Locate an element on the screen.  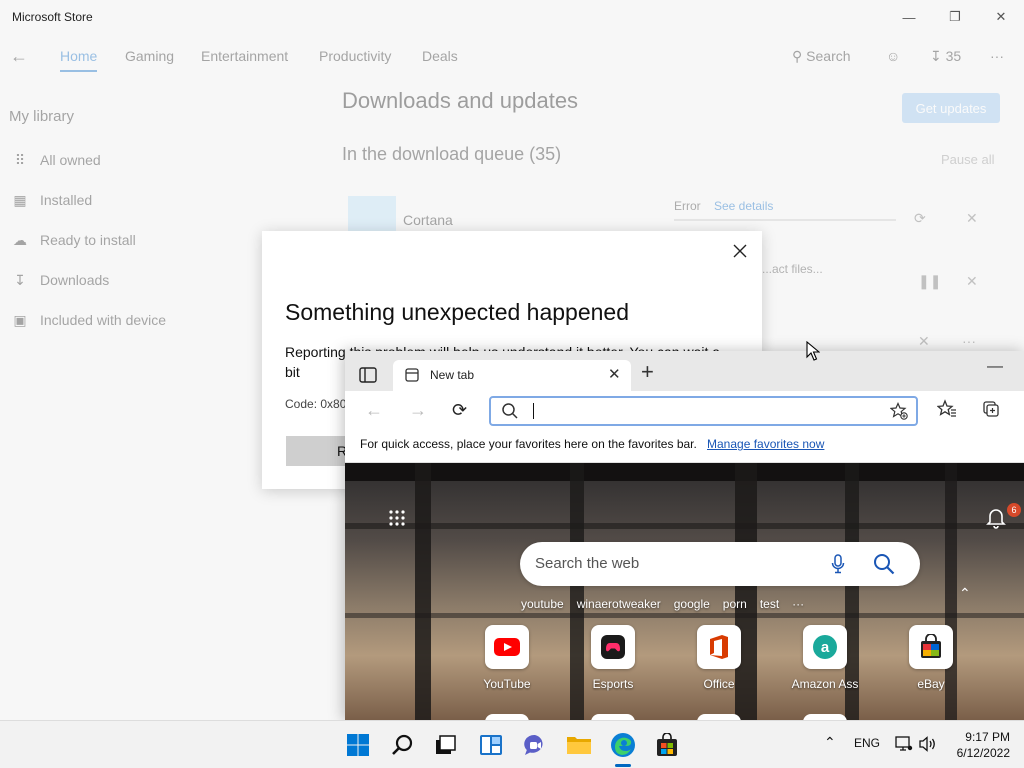
get-updates-button: Get updates is located at coordinates (951, 108).